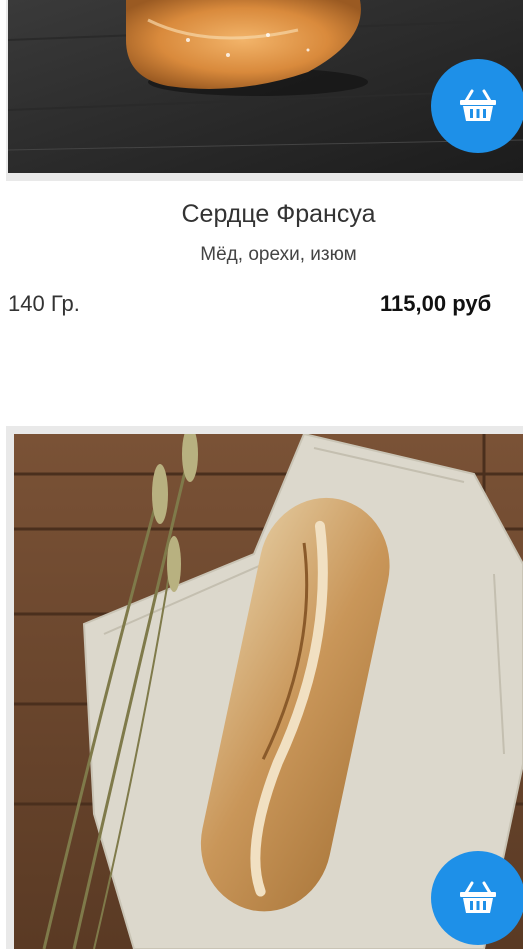 This screenshot has width=523, height=949. I want to click on product-description: Мёд, орехи, изюм, so click(278, 254).